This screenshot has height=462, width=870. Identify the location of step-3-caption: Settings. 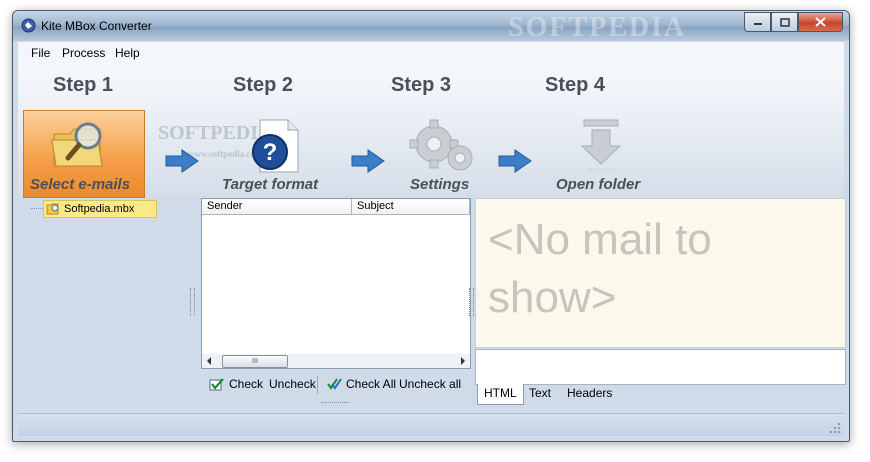
(439, 184).